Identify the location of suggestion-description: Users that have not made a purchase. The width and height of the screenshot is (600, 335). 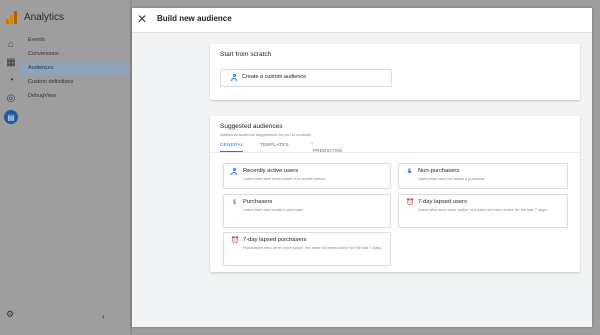
(451, 178).